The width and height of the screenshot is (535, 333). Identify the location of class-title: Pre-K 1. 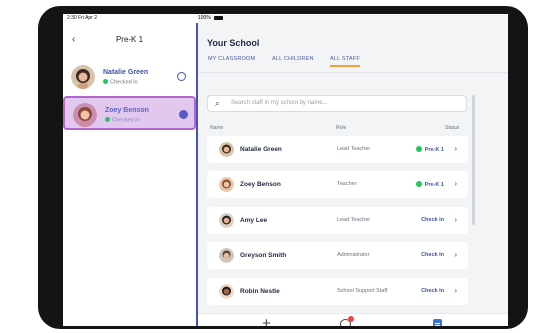
(129, 39).